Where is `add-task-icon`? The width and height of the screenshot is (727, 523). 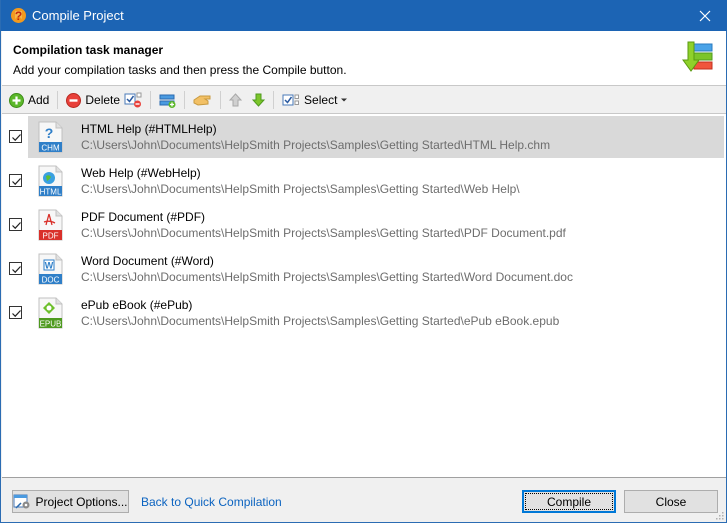
add-task-icon is located at coordinates (167, 101).